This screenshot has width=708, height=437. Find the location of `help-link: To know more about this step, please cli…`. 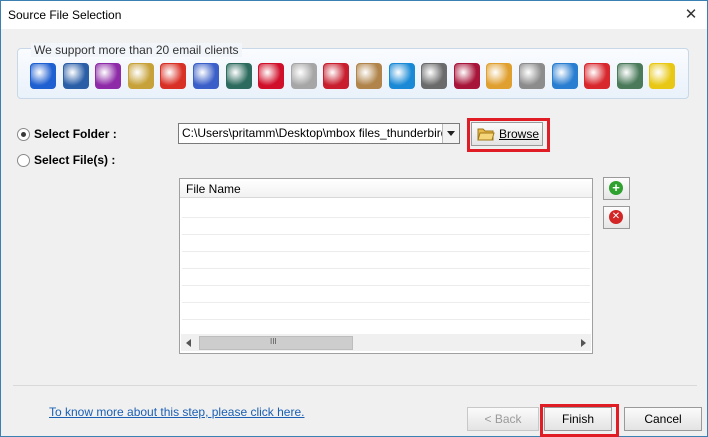

help-link: To know more about this step, please cli… is located at coordinates (176, 412).